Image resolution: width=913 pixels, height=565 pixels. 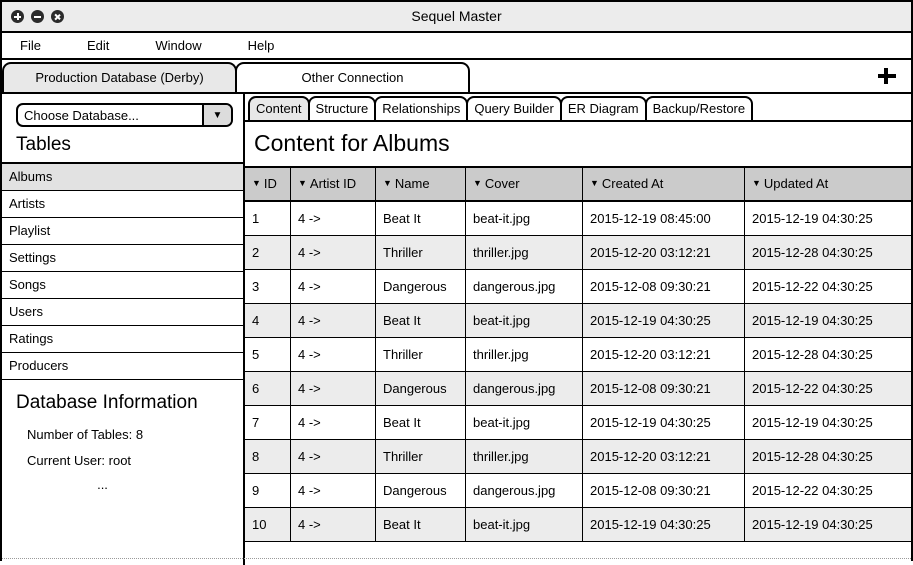 I want to click on database-select: Choose Database... ▼, so click(x=124, y=115).